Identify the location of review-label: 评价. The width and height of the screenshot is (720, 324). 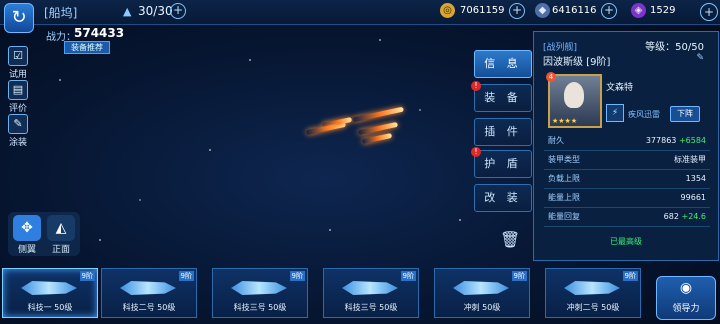
(17, 109).